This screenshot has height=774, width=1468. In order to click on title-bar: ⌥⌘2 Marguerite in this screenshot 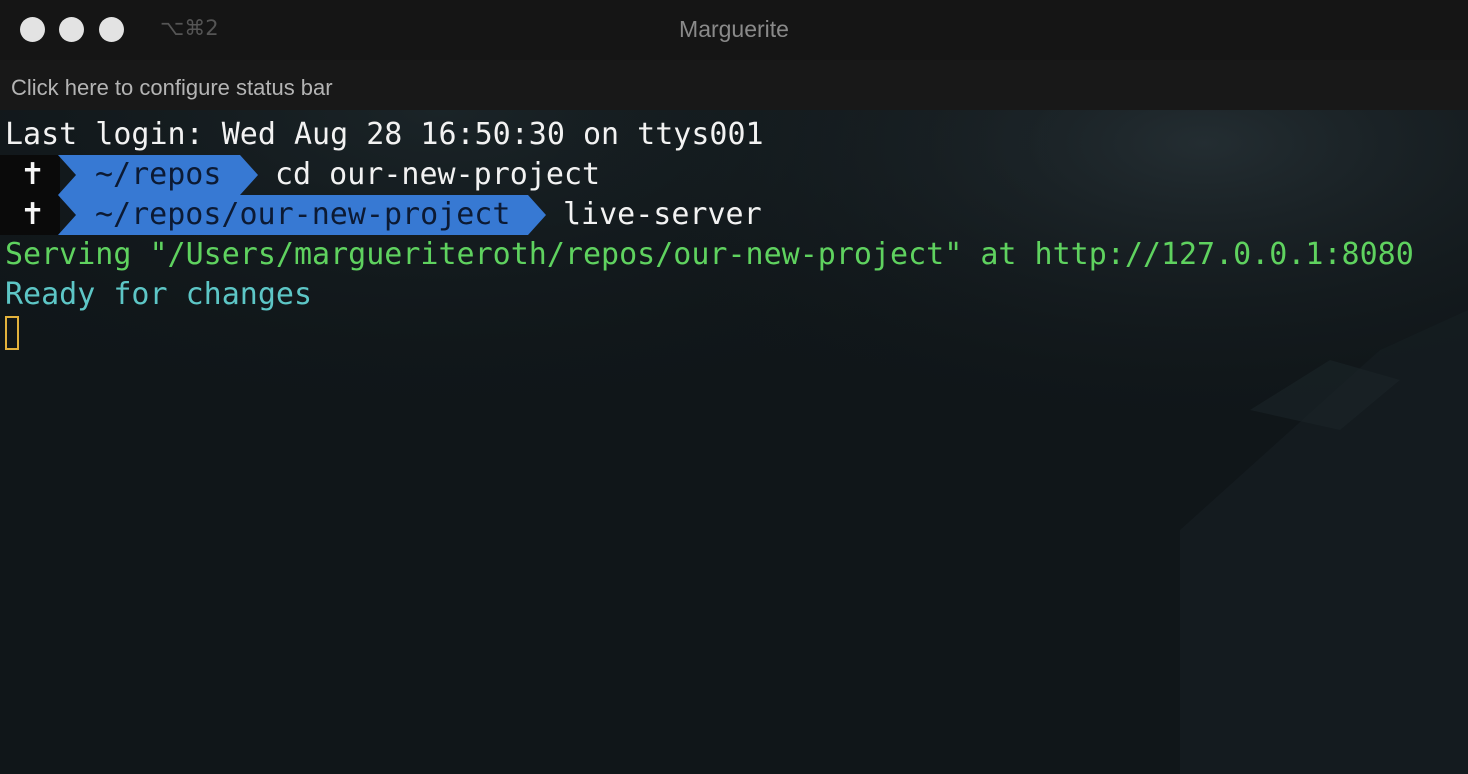, I will do `click(734, 30)`.